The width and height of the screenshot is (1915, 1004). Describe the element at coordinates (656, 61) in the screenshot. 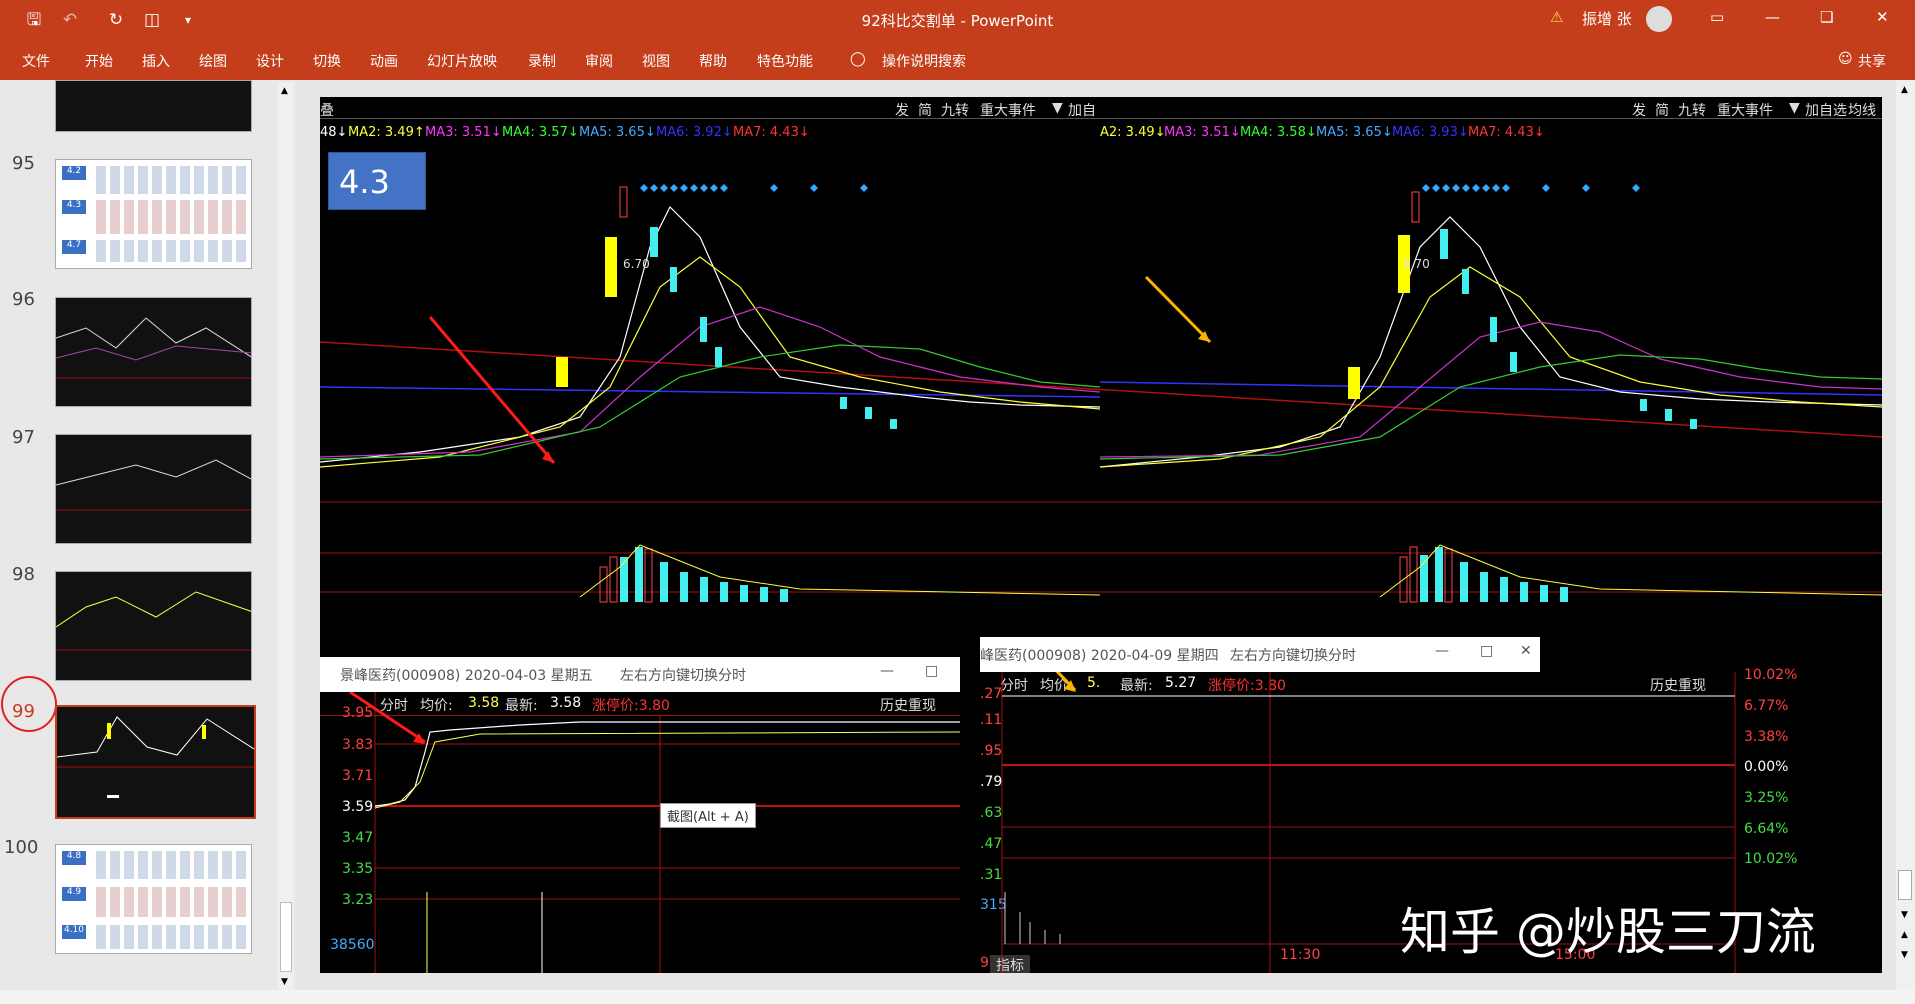

I see `tab-view: 视图` at that location.